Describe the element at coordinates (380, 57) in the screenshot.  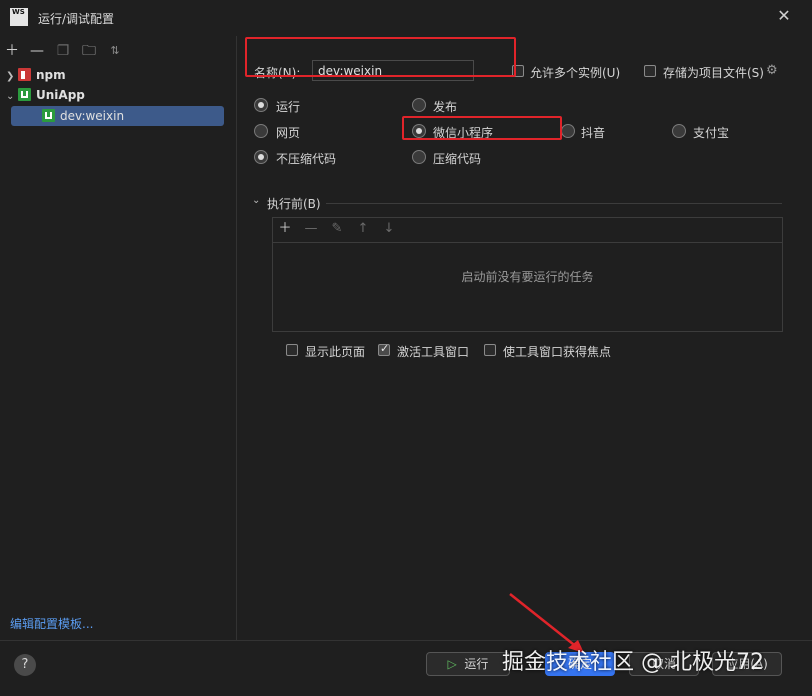
I see `annotation-box-name` at that location.